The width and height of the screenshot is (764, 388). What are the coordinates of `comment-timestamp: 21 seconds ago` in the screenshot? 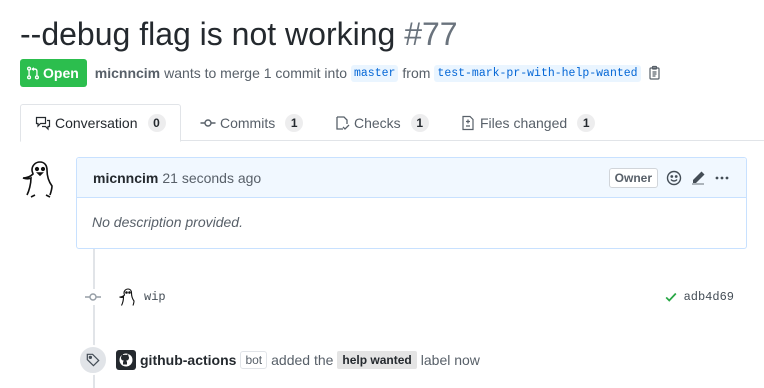 It's located at (211, 178).